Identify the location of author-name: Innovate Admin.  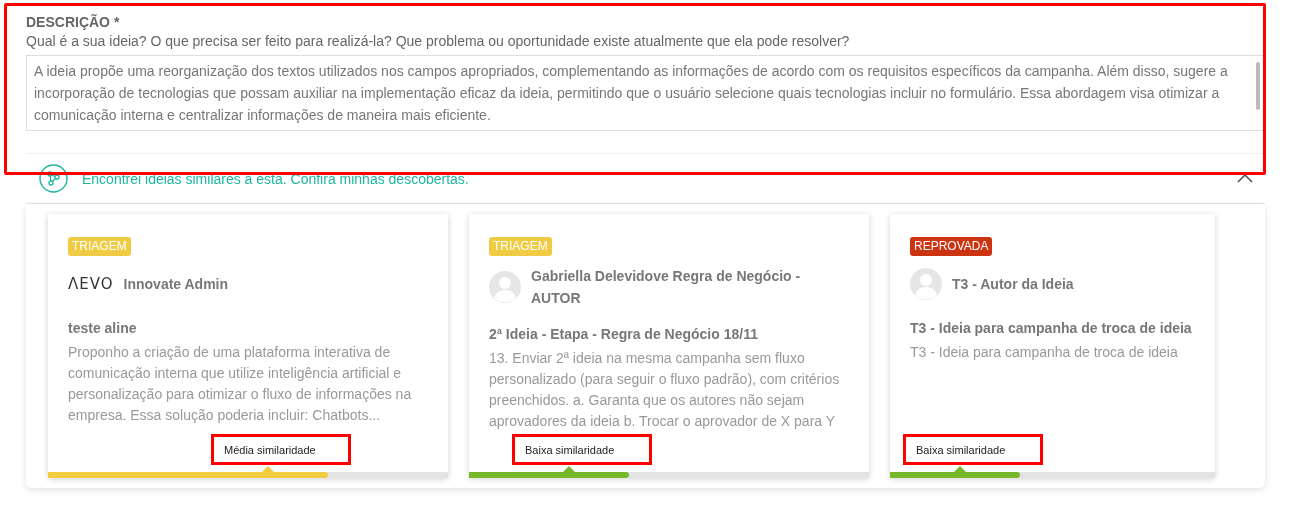
(176, 284).